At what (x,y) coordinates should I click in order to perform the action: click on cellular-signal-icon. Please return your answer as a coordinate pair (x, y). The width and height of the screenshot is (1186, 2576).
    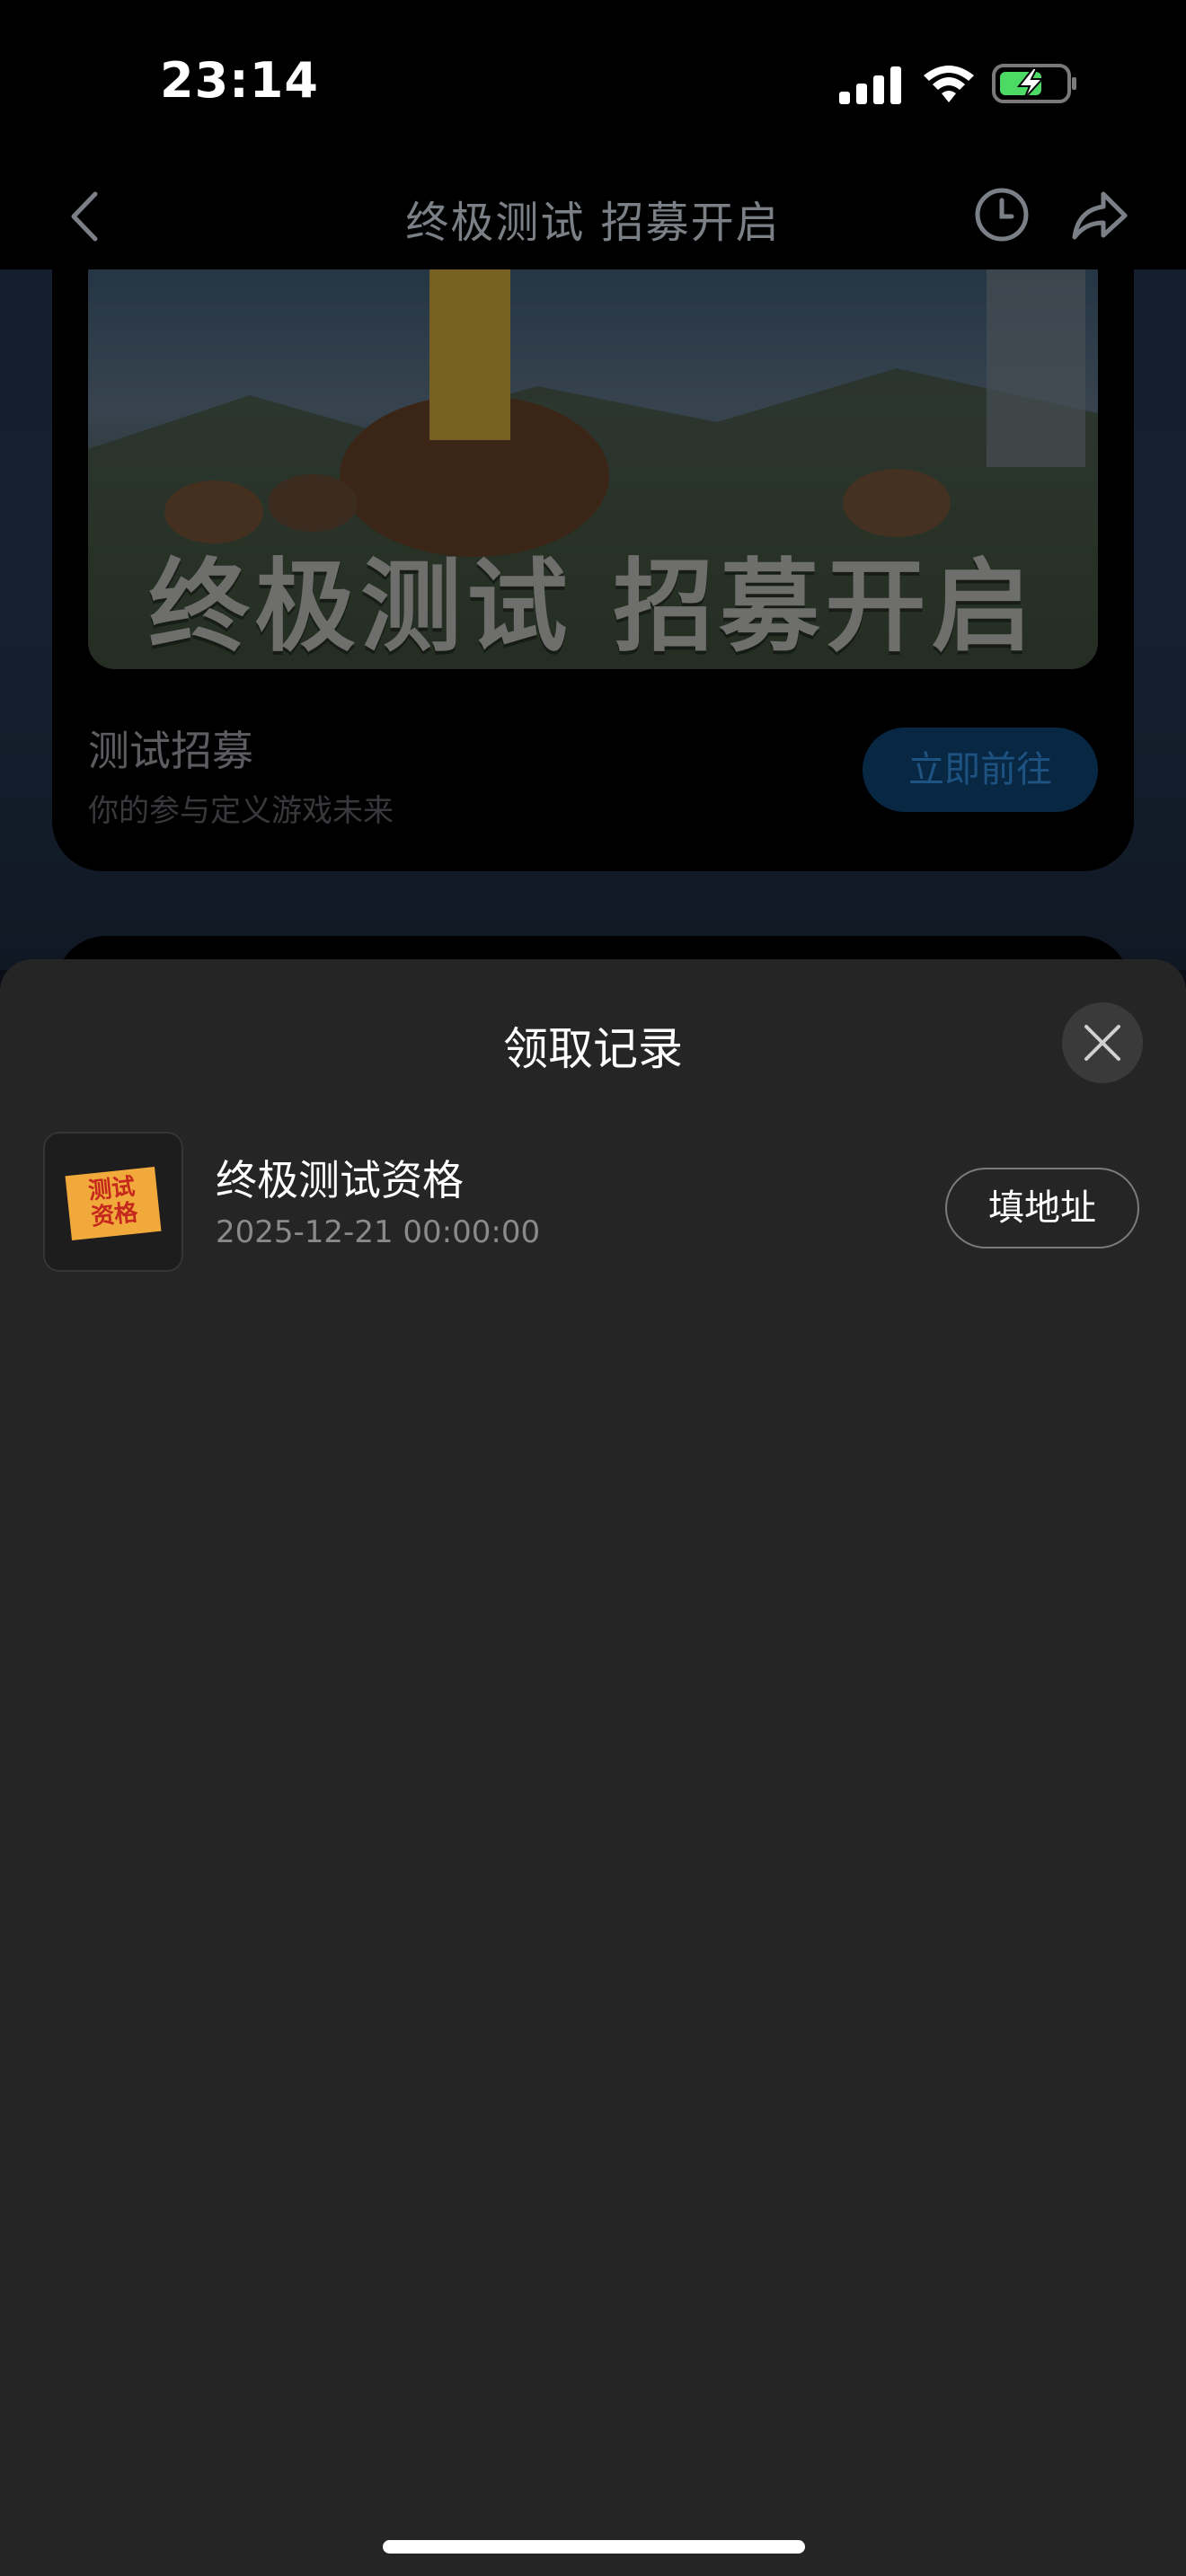
    Looking at the image, I should click on (870, 85).